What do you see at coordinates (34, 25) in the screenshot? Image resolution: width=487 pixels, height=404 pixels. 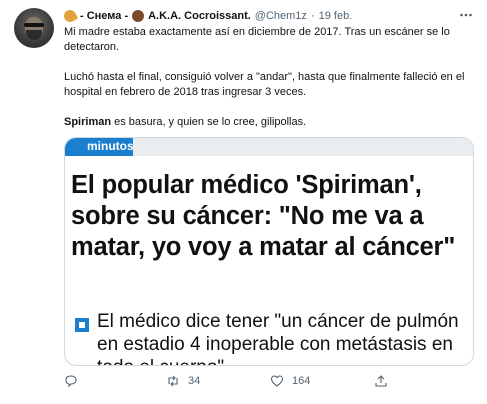 I see `avatar-glasses` at bounding box center [34, 25].